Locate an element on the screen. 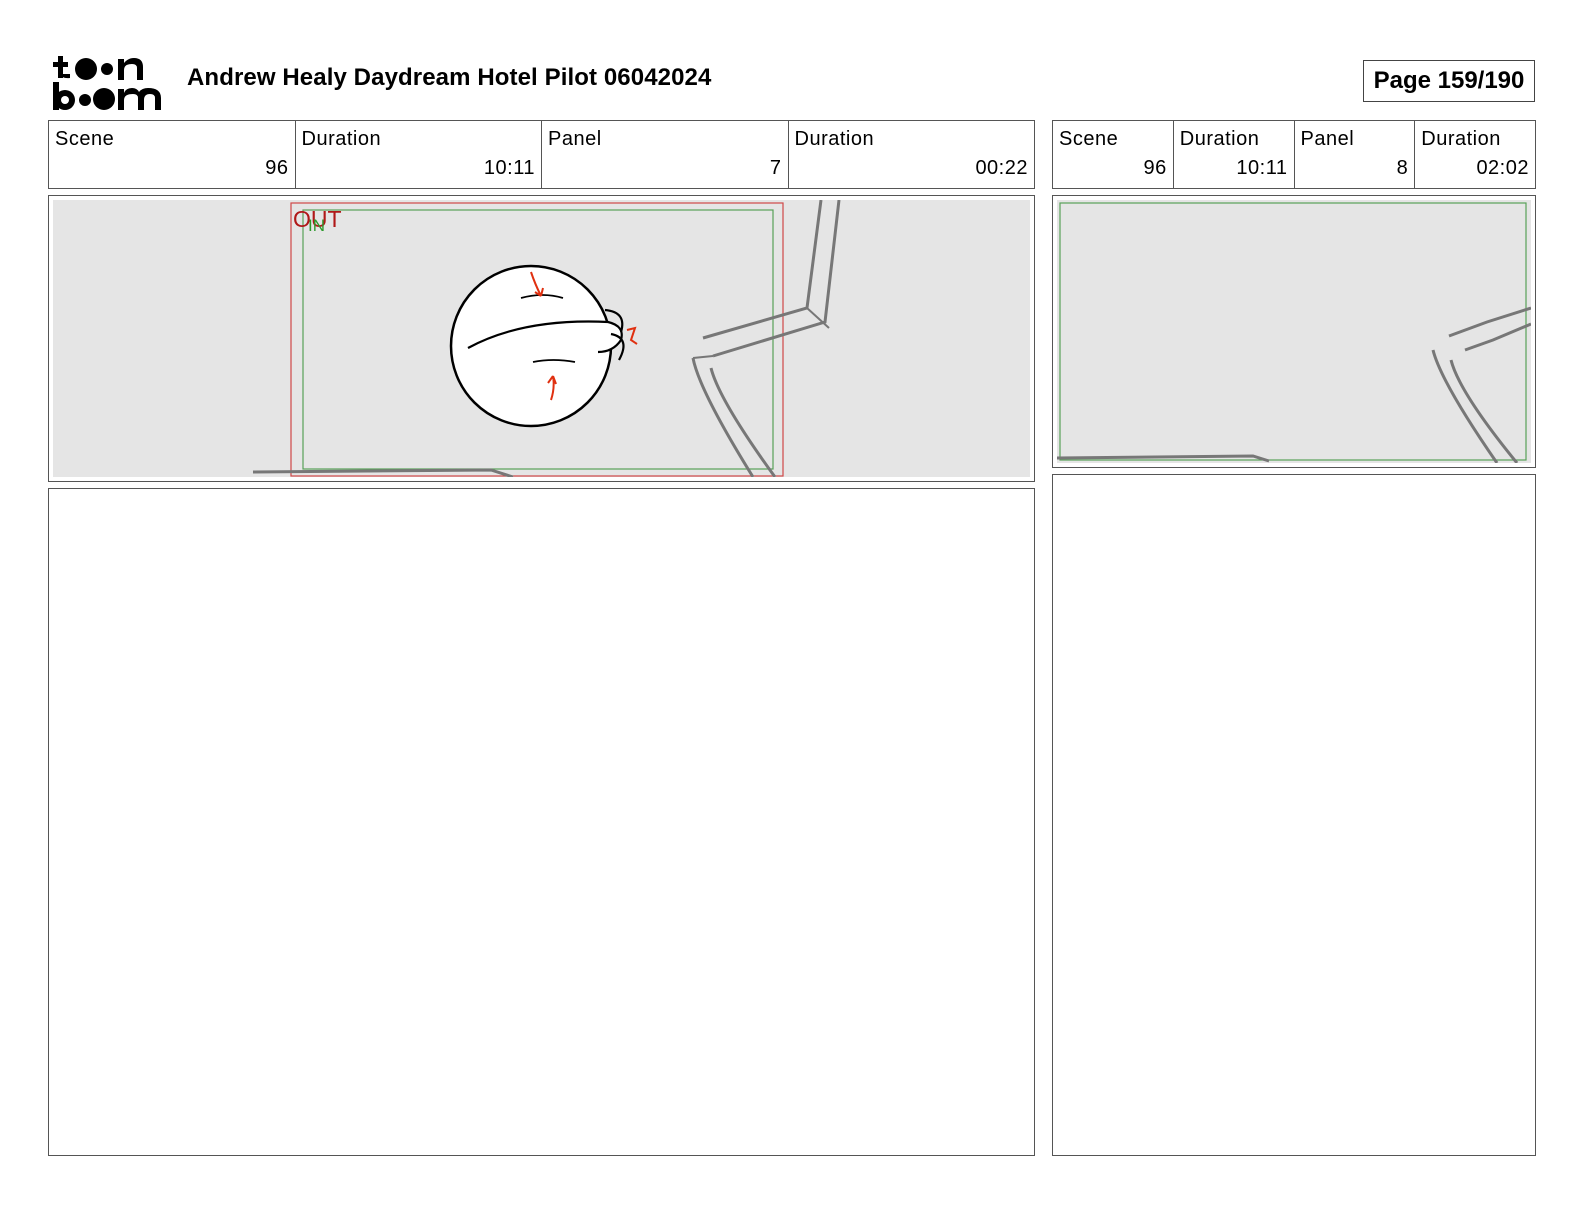 The height and width of the screenshot is (1224, 1584). panel-8-image-frame is located at coordinates (1294, 331).